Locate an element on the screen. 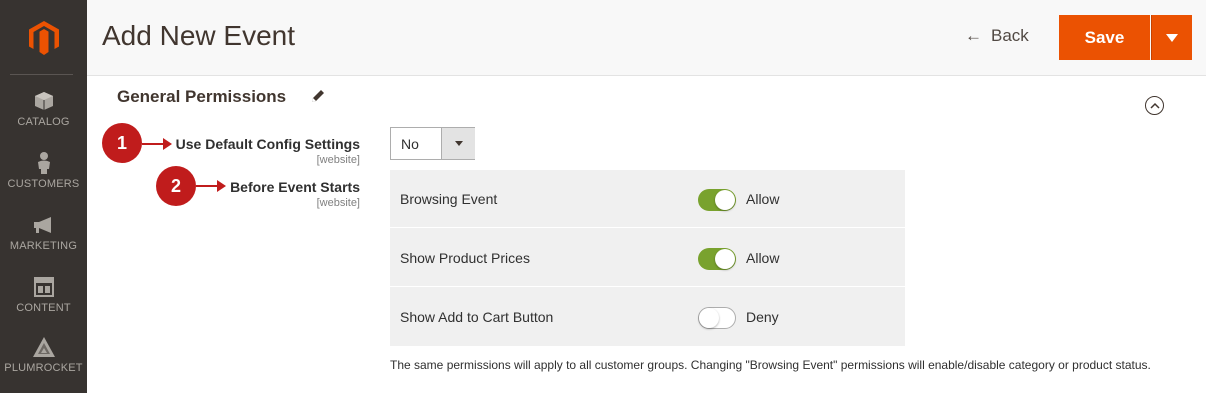 This screenshot has height=393, width=1206. person-icon is located at coordinates (44, 163).